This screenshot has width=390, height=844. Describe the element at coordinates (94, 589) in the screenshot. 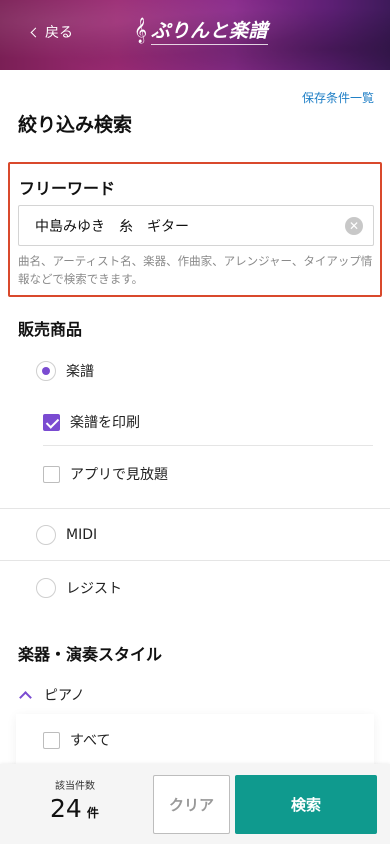

I see `option-label: レジスト` at that location.